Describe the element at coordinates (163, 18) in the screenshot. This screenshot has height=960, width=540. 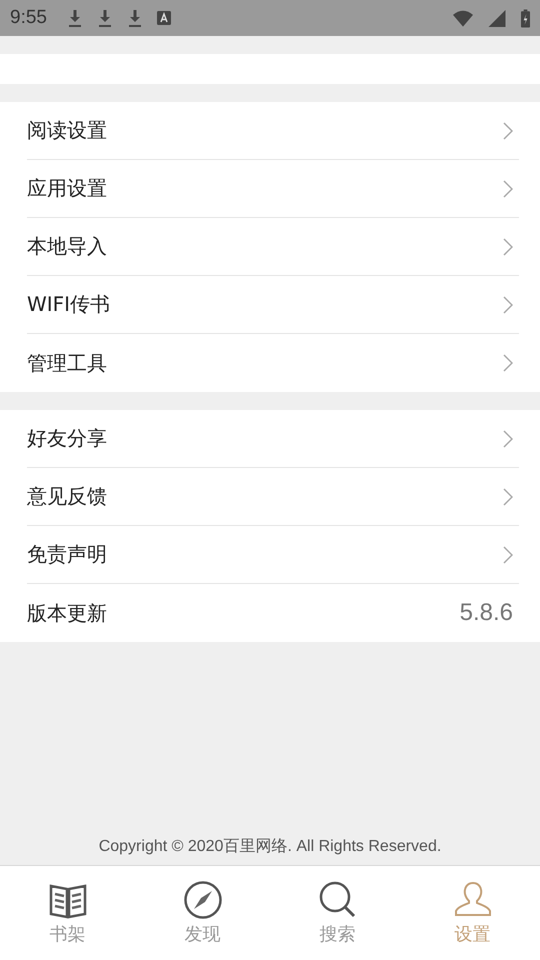
I see `keyboard-icon` at that location.